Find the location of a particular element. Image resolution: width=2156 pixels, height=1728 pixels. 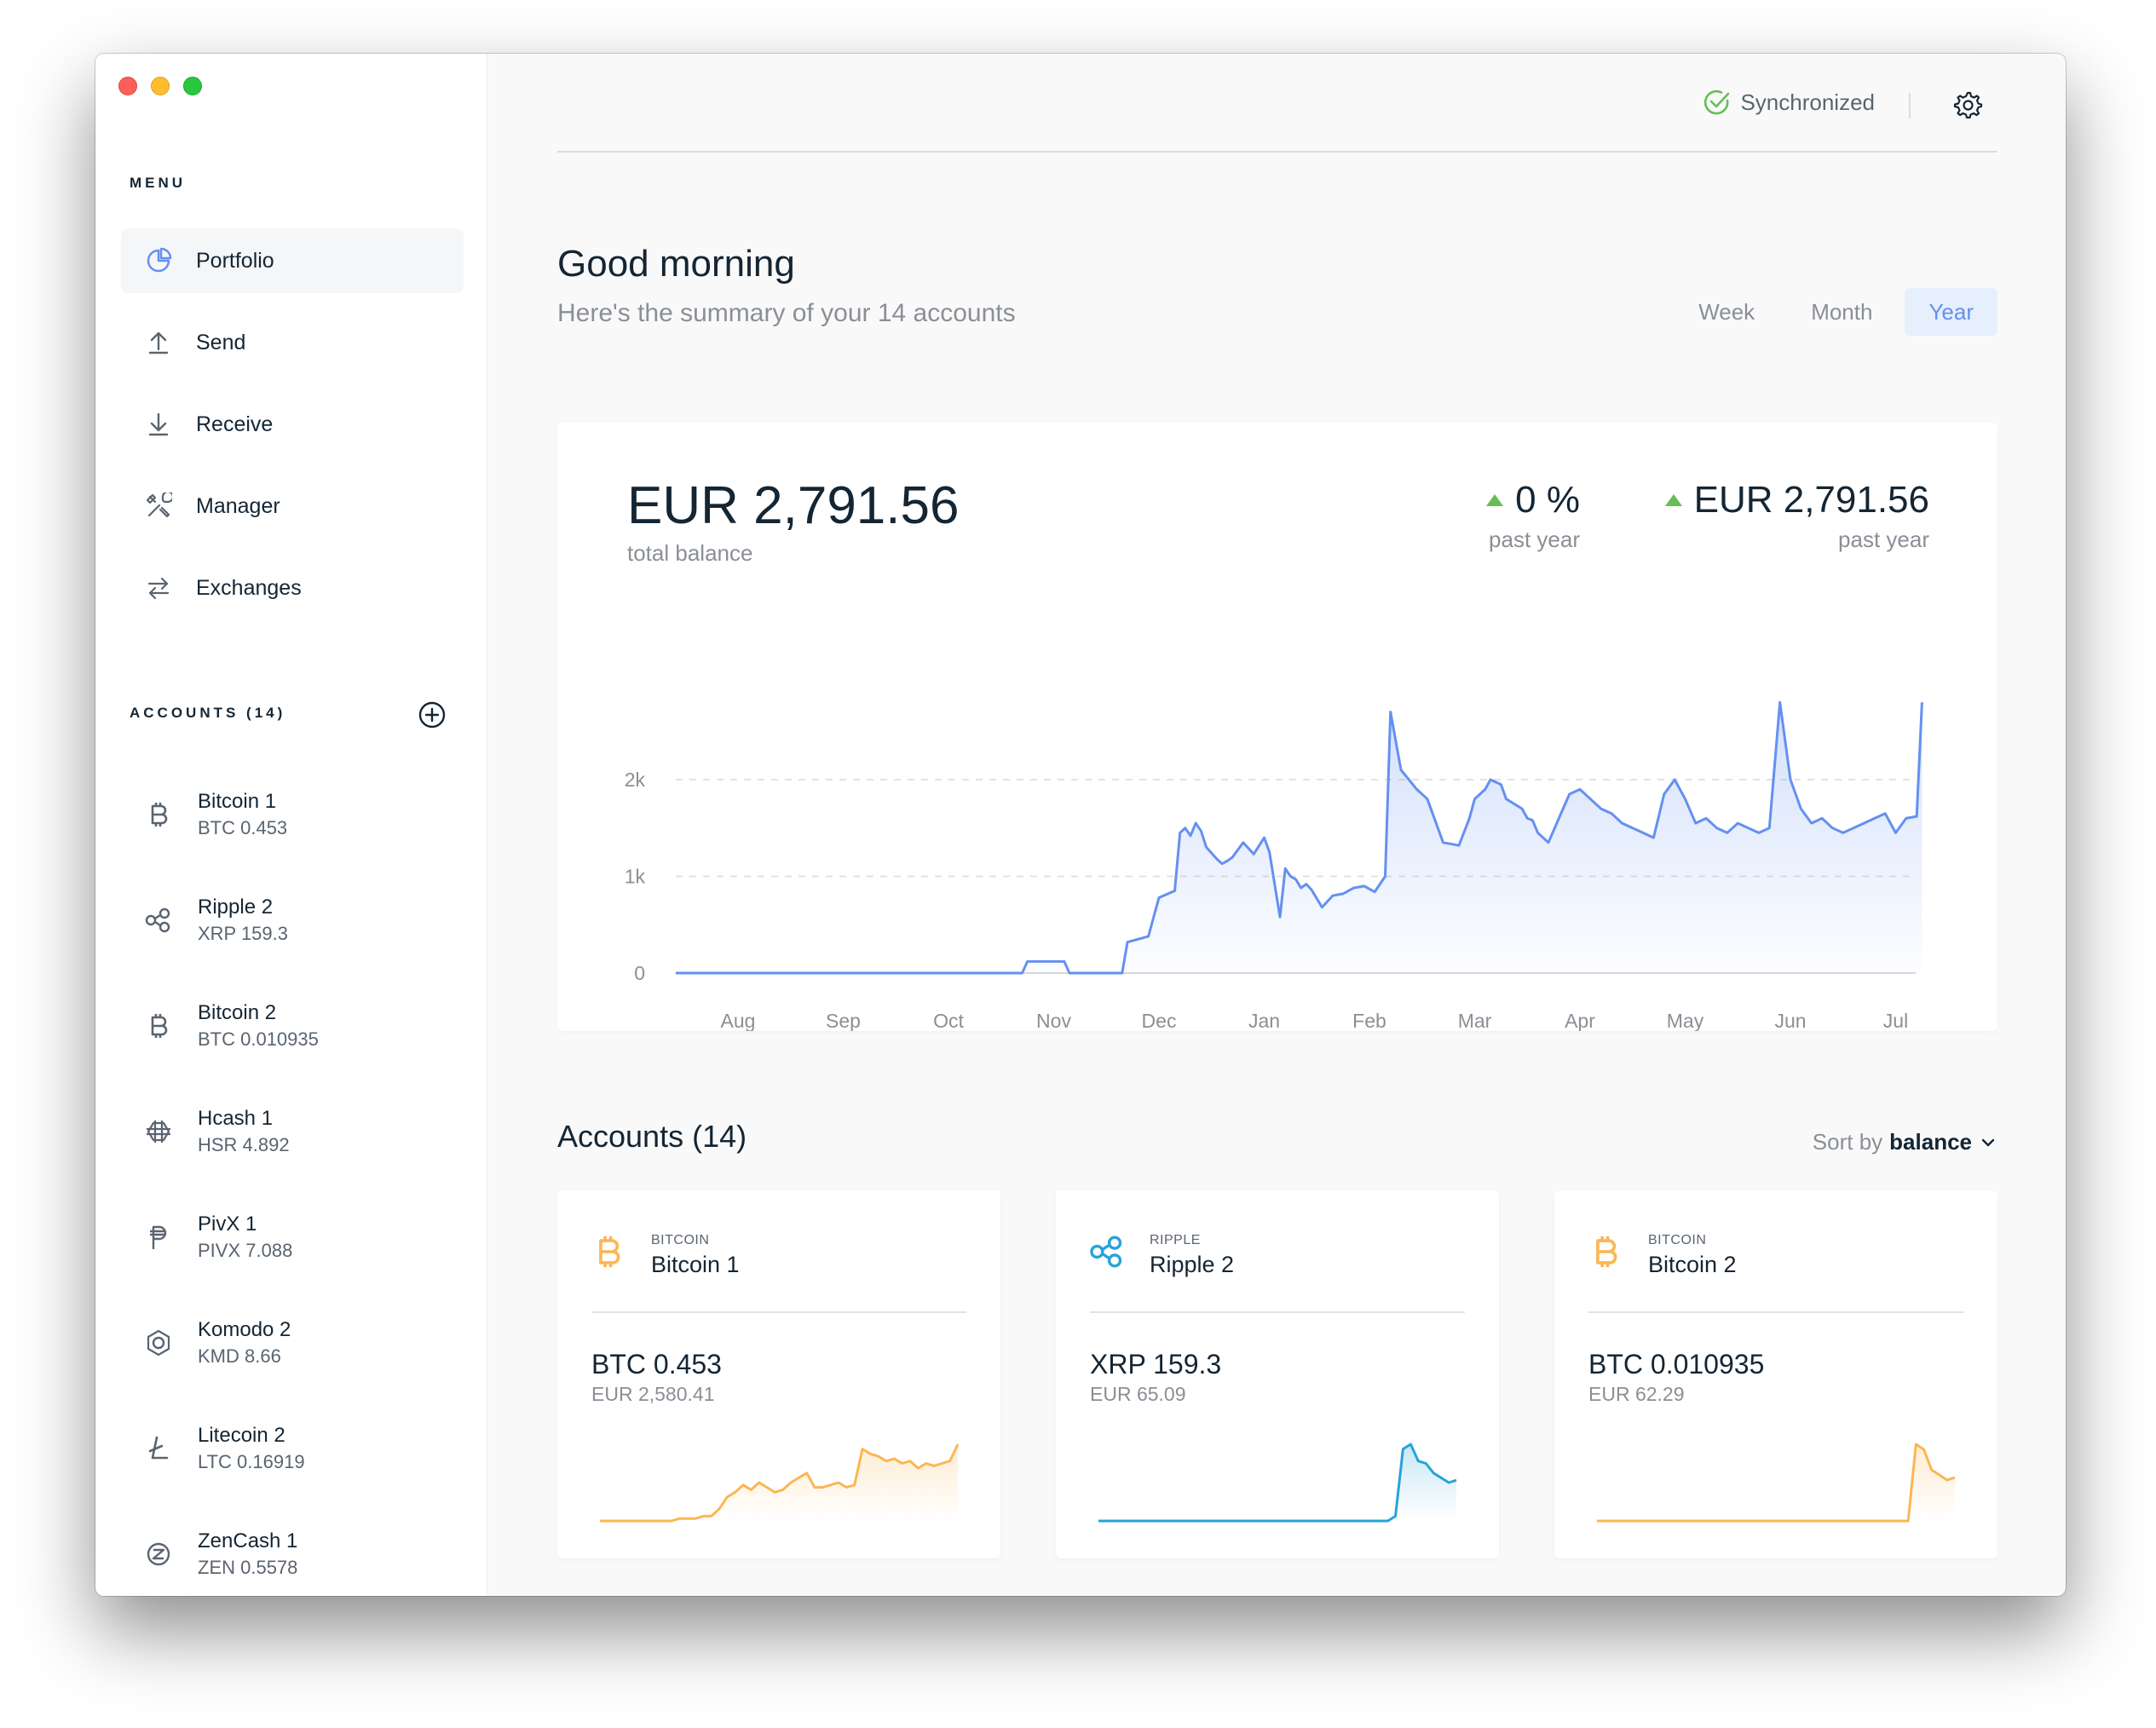

topbar-rule is located at coordinates (1277, 152).